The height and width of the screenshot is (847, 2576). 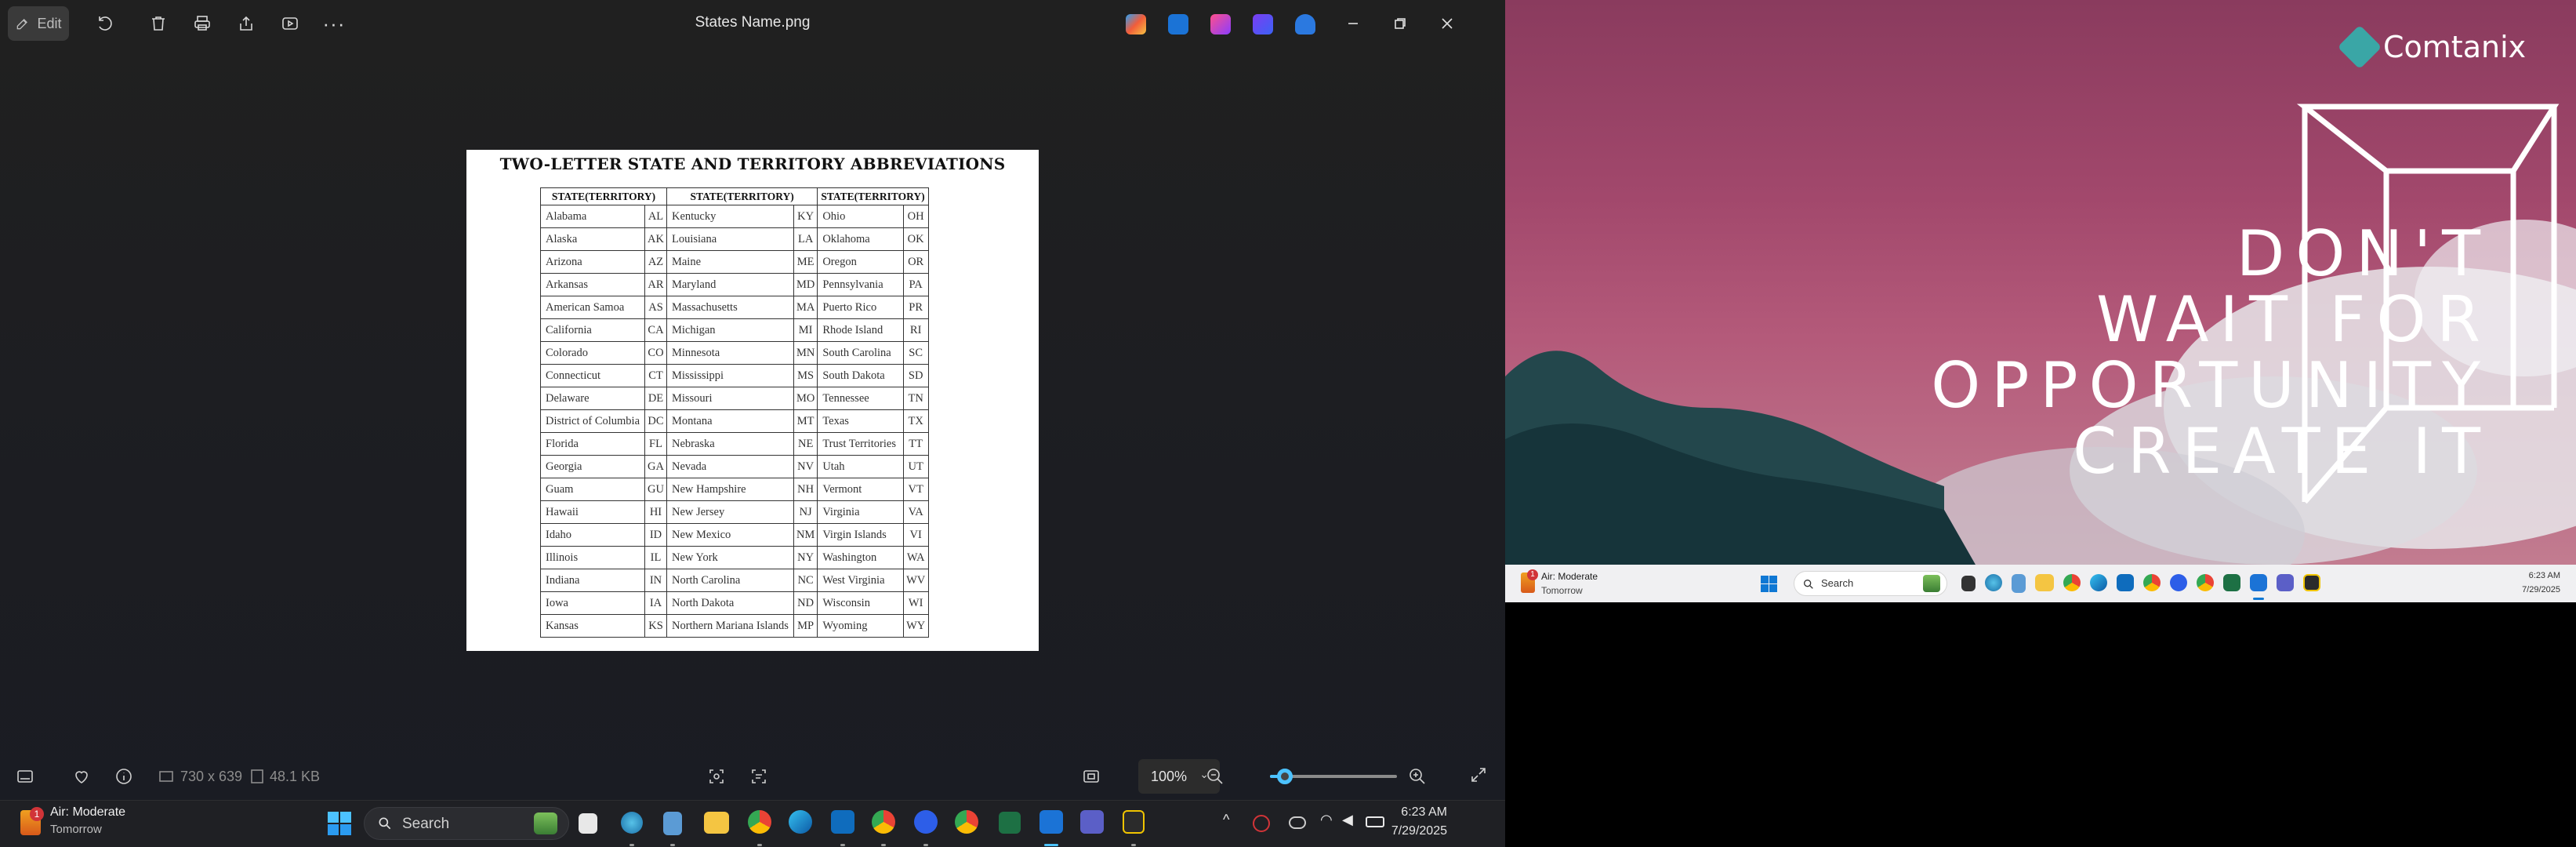 What do you see at coordinates (1221, 24) in the screenshot?
I see `clipchamp-icon` at bounding box center [1221, 24].